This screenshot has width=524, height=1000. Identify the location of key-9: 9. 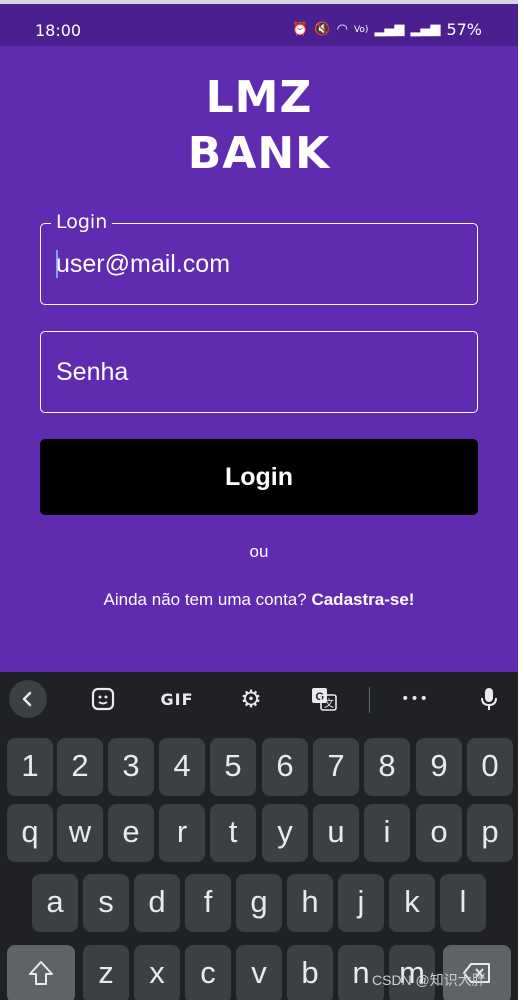
(439, 767).